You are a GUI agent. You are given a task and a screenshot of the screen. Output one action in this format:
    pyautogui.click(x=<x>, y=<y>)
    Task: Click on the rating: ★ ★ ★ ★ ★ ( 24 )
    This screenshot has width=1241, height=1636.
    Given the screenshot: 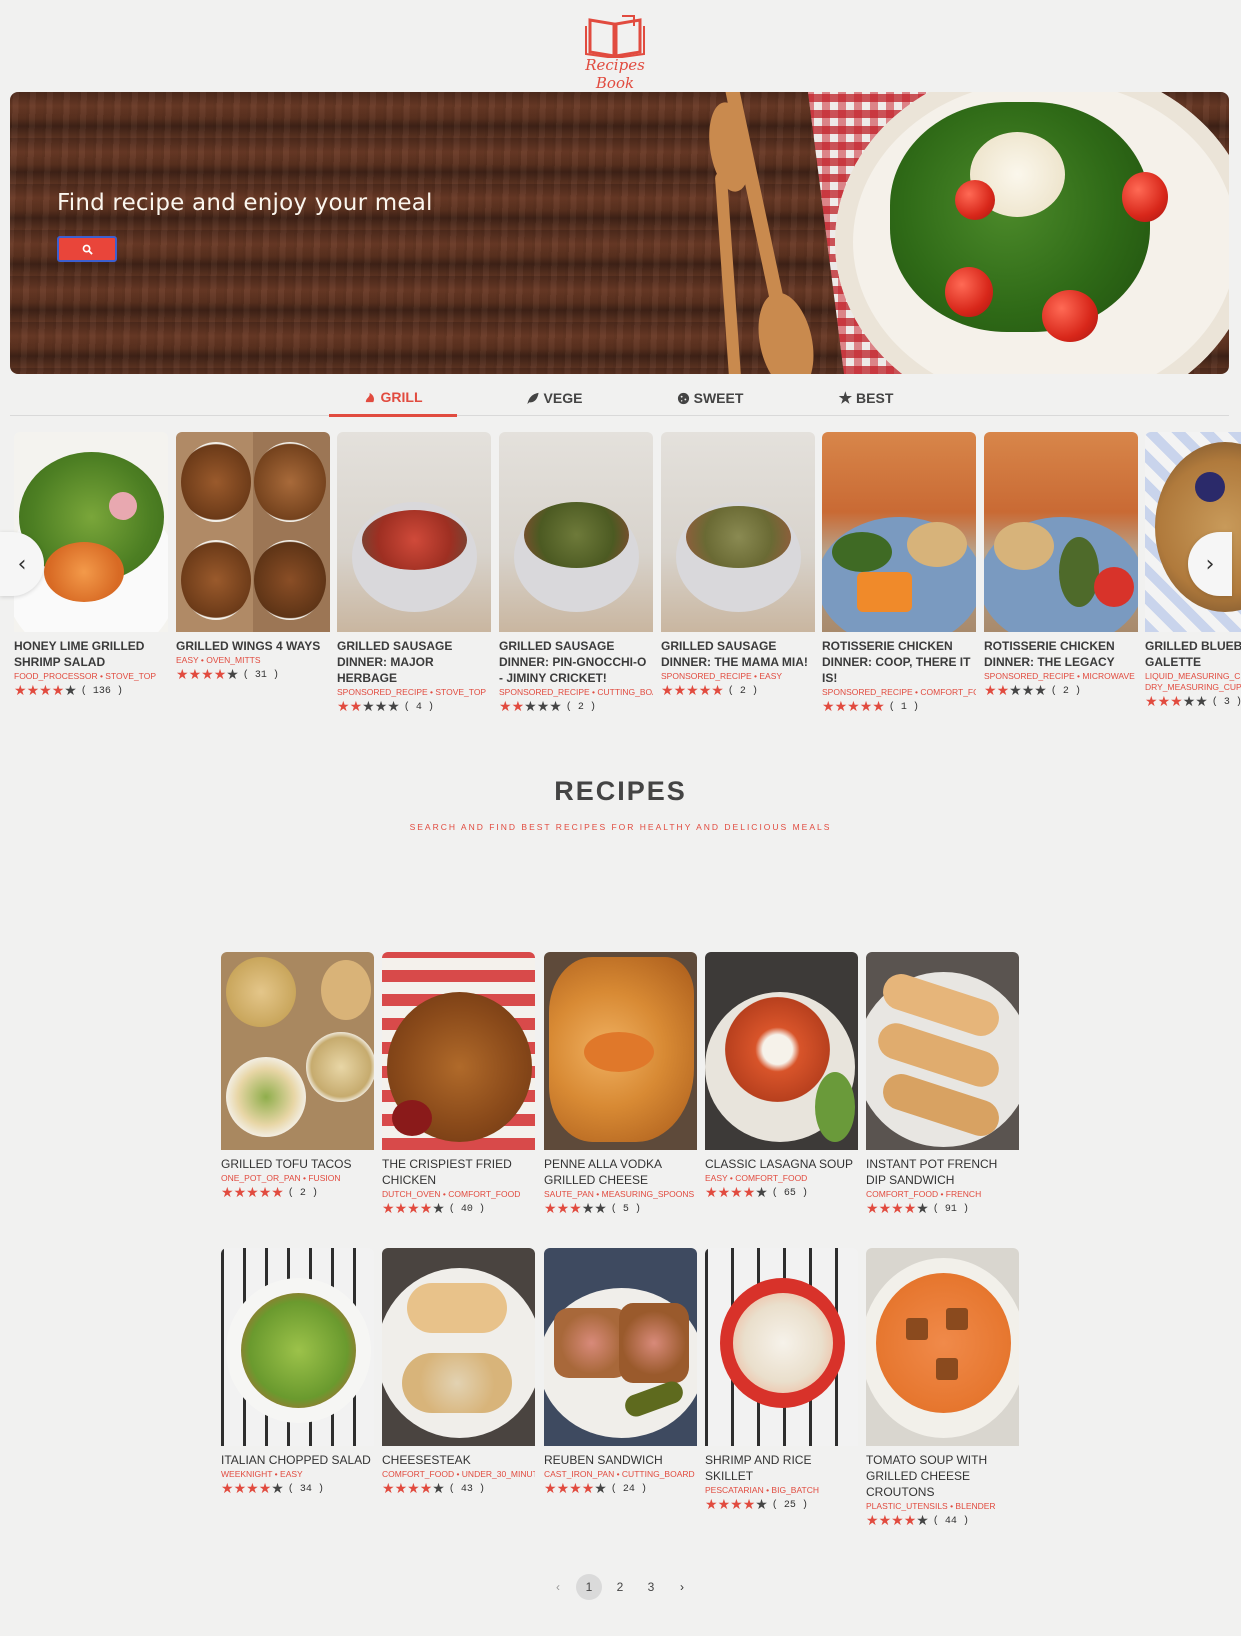 What is the action you would take?
    pyautogui.click(x=620, y=1489)
    